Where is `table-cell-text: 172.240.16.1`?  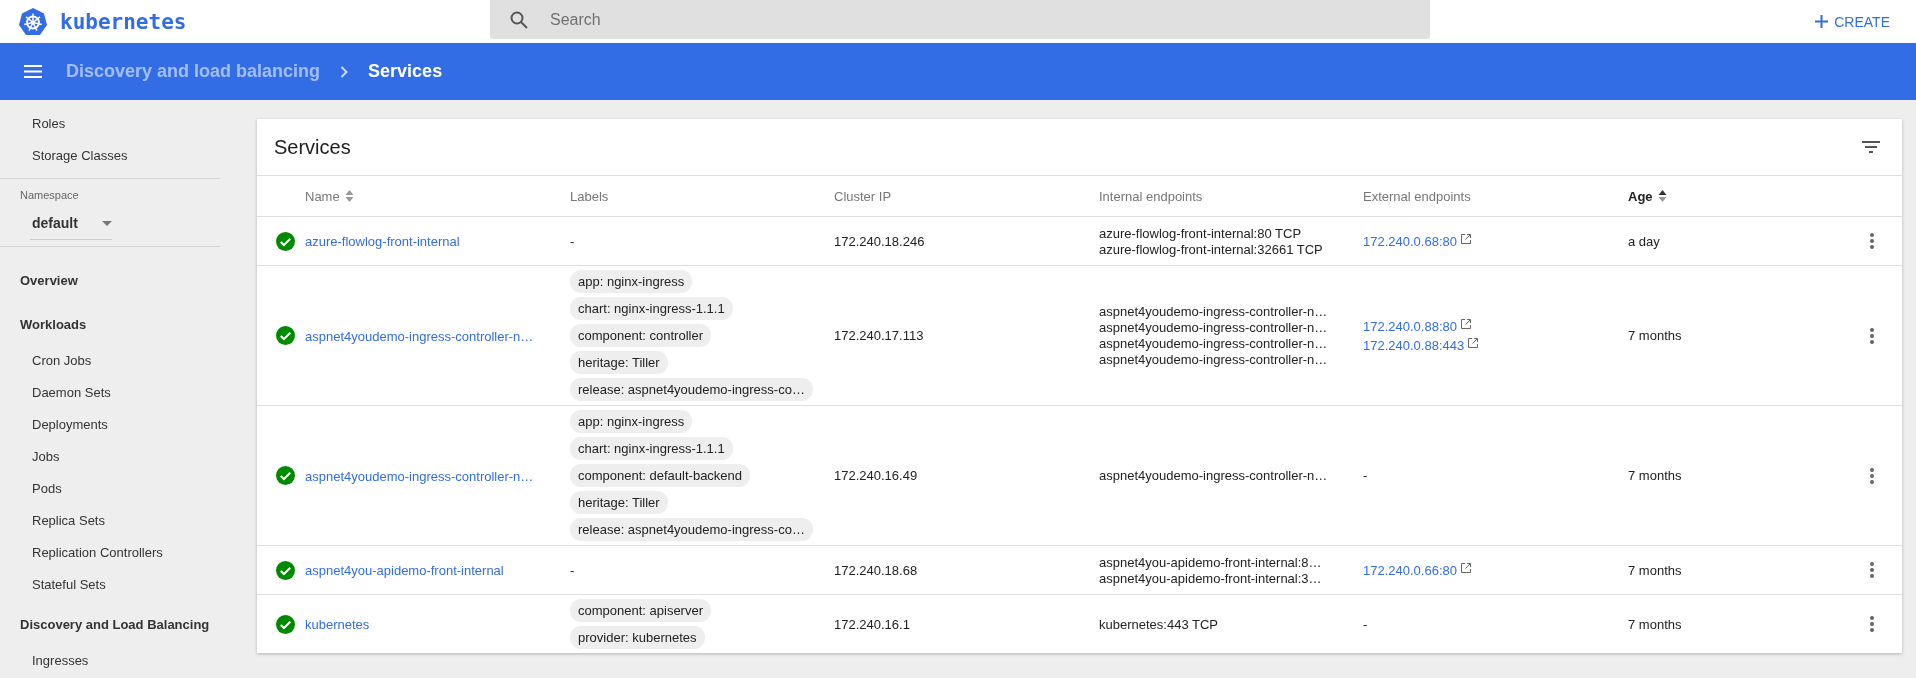
table-cell-text: 172.240.16.1 is located at coordinates (872, 624).